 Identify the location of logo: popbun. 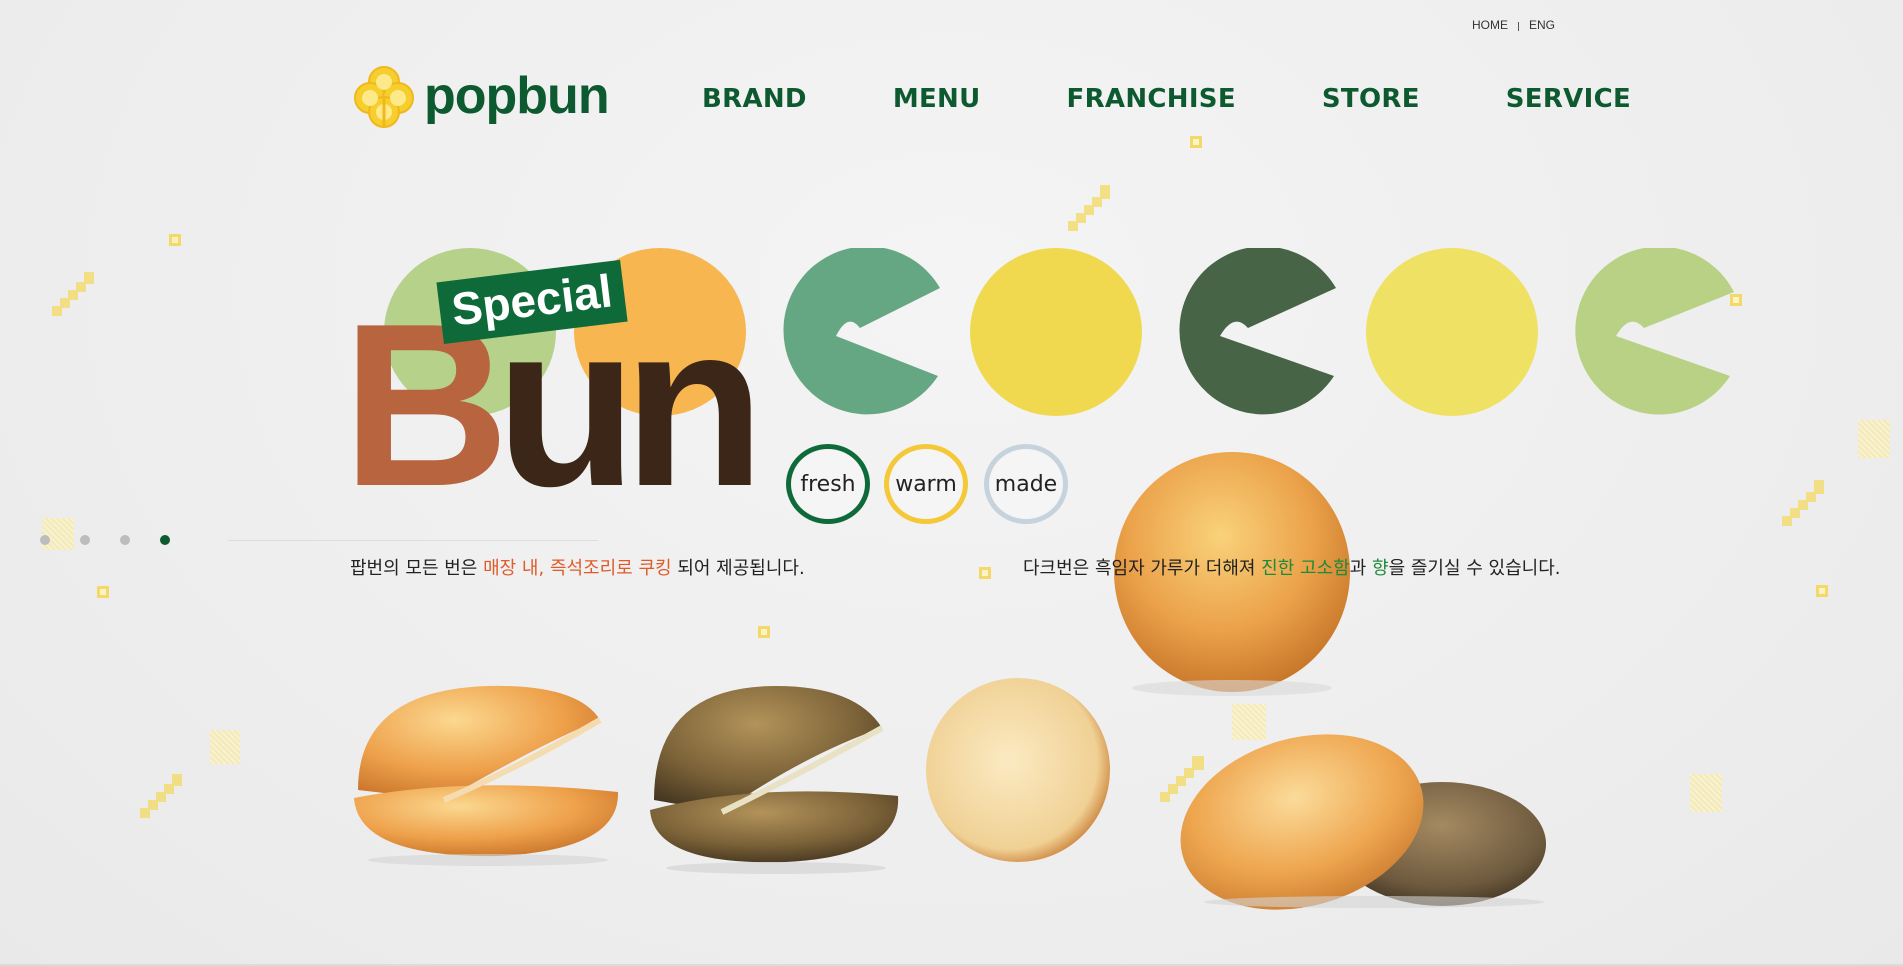
(480, 96).